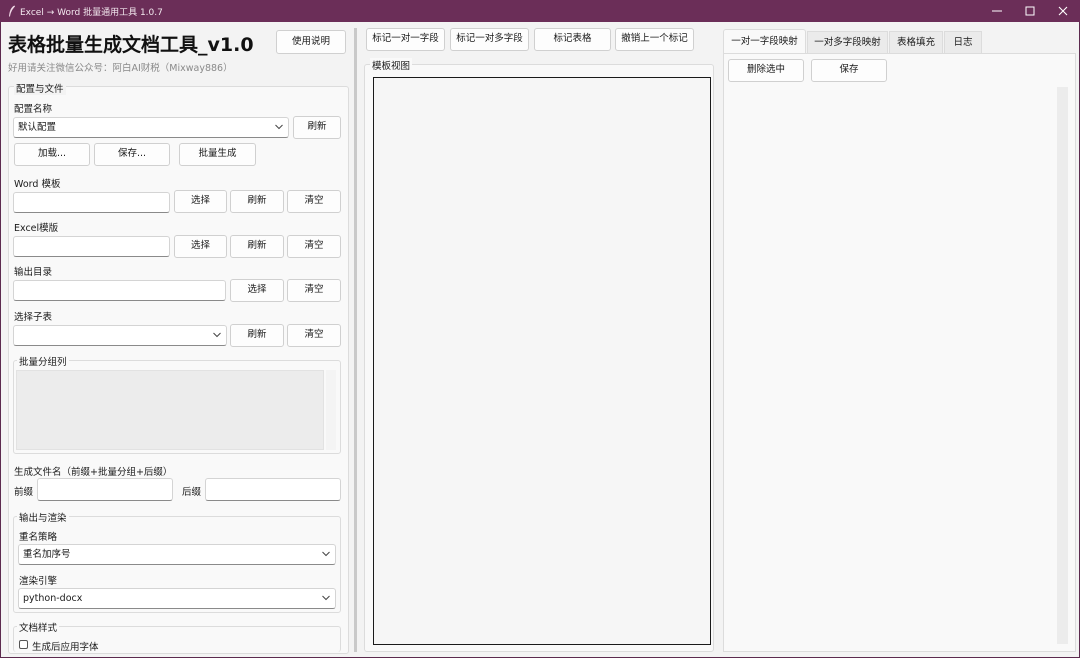  I want to click on mark-one-to-one-button: 标记一对一字段, so click(405, 39).